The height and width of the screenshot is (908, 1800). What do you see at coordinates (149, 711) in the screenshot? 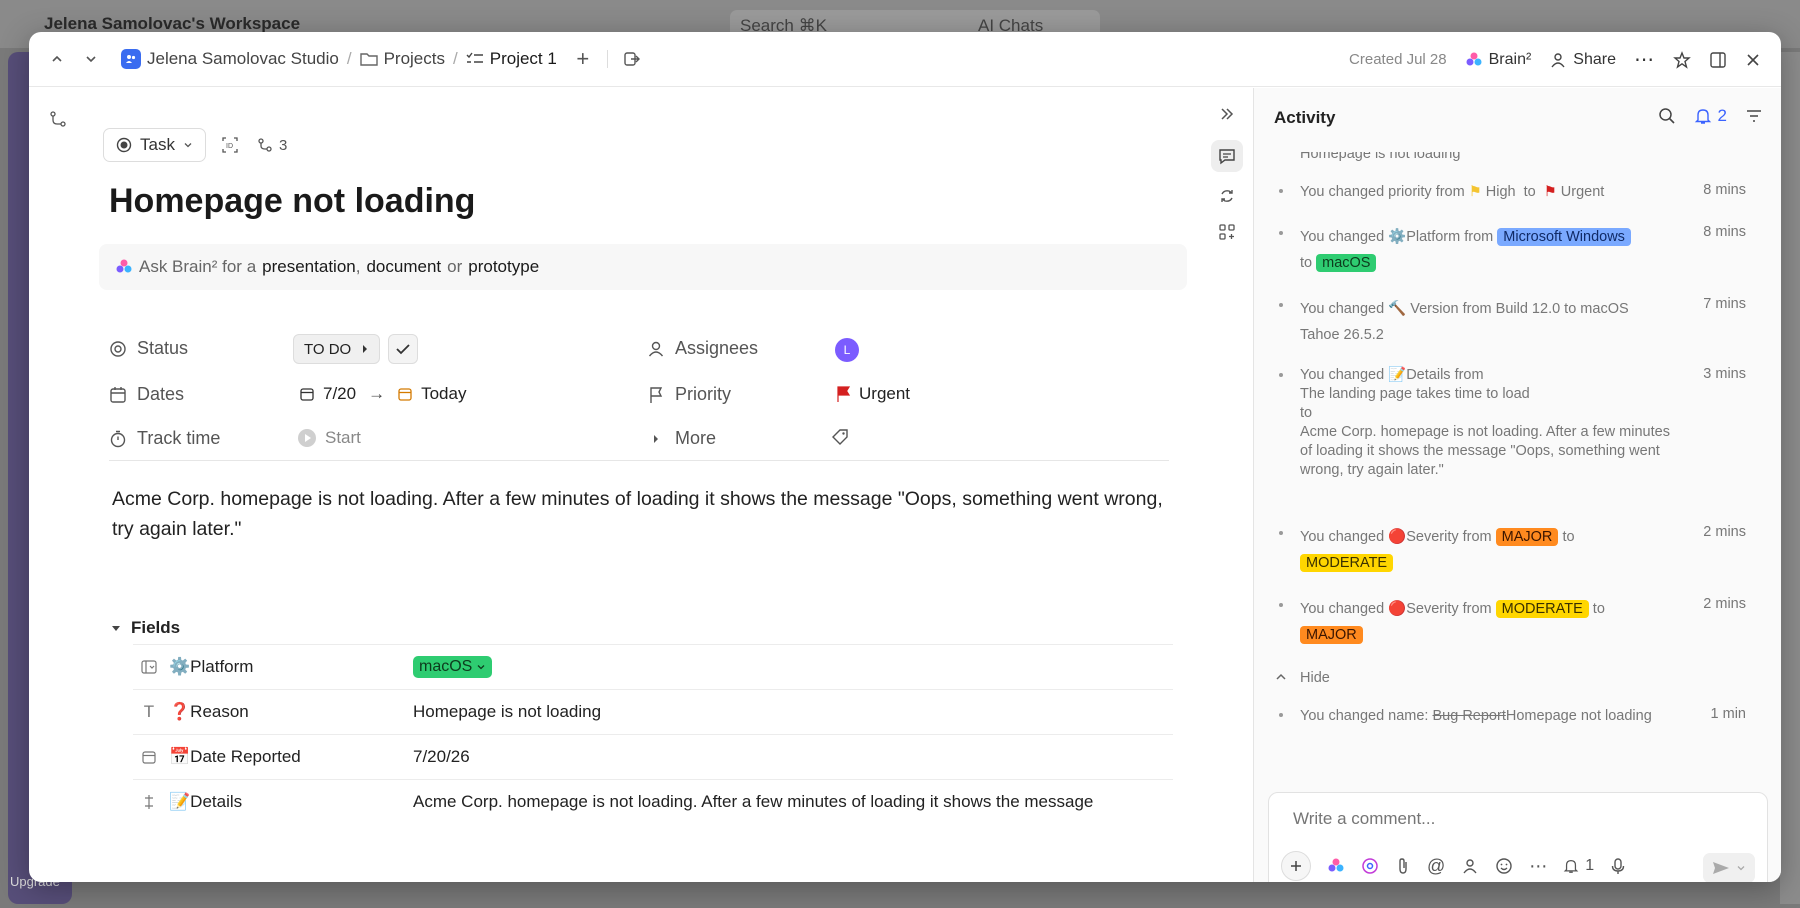
I see `text-field-icon: T` at bounding box center [149, 711].